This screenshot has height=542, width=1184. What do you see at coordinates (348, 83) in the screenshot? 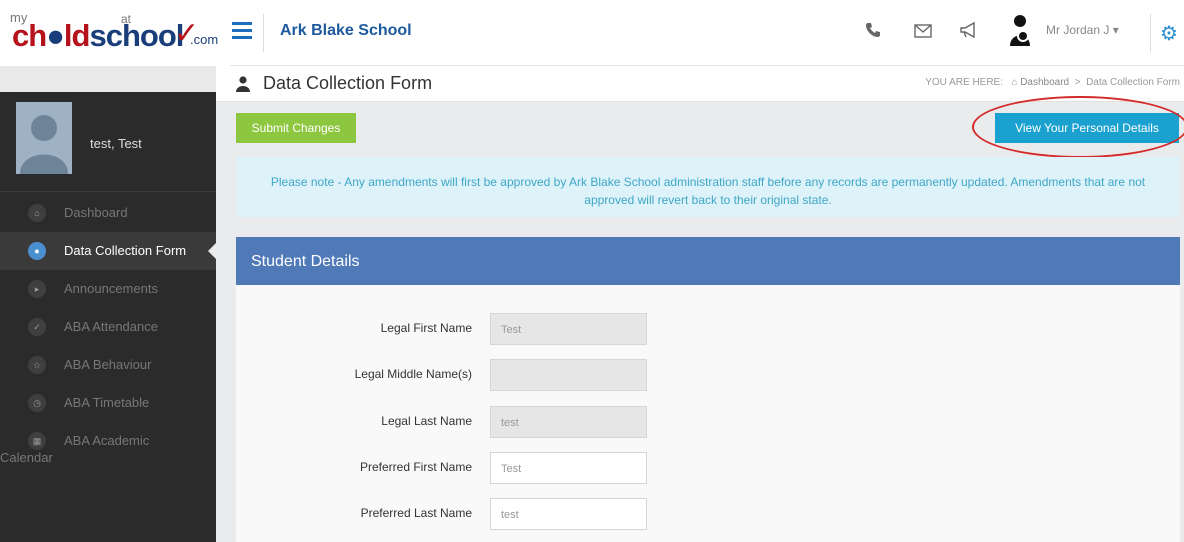
I see `page-title: Data Collection Form` at bounding box center [348, 83].